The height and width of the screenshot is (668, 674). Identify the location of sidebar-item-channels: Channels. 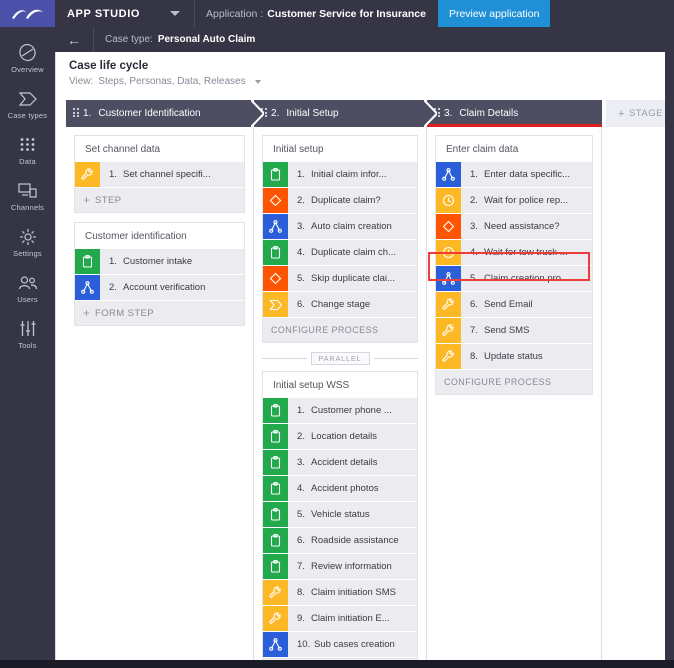
(27, 196).